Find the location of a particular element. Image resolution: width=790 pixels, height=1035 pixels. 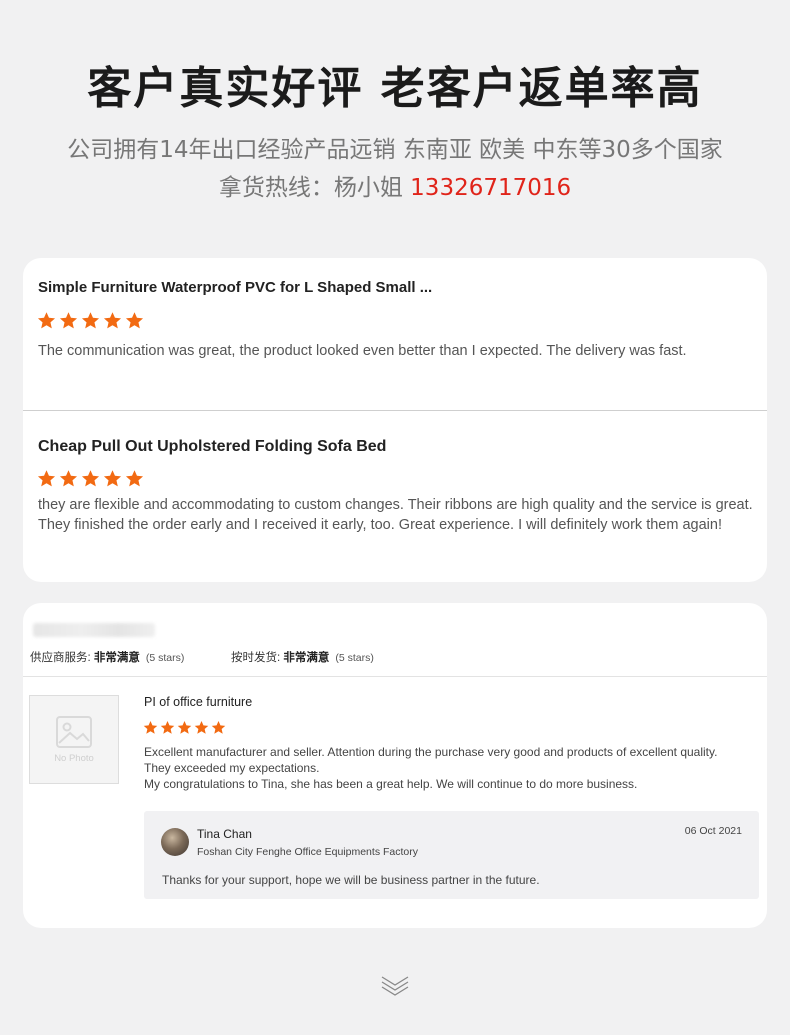

rating-label: 供应商服务: is located at coordinates (62, 658).